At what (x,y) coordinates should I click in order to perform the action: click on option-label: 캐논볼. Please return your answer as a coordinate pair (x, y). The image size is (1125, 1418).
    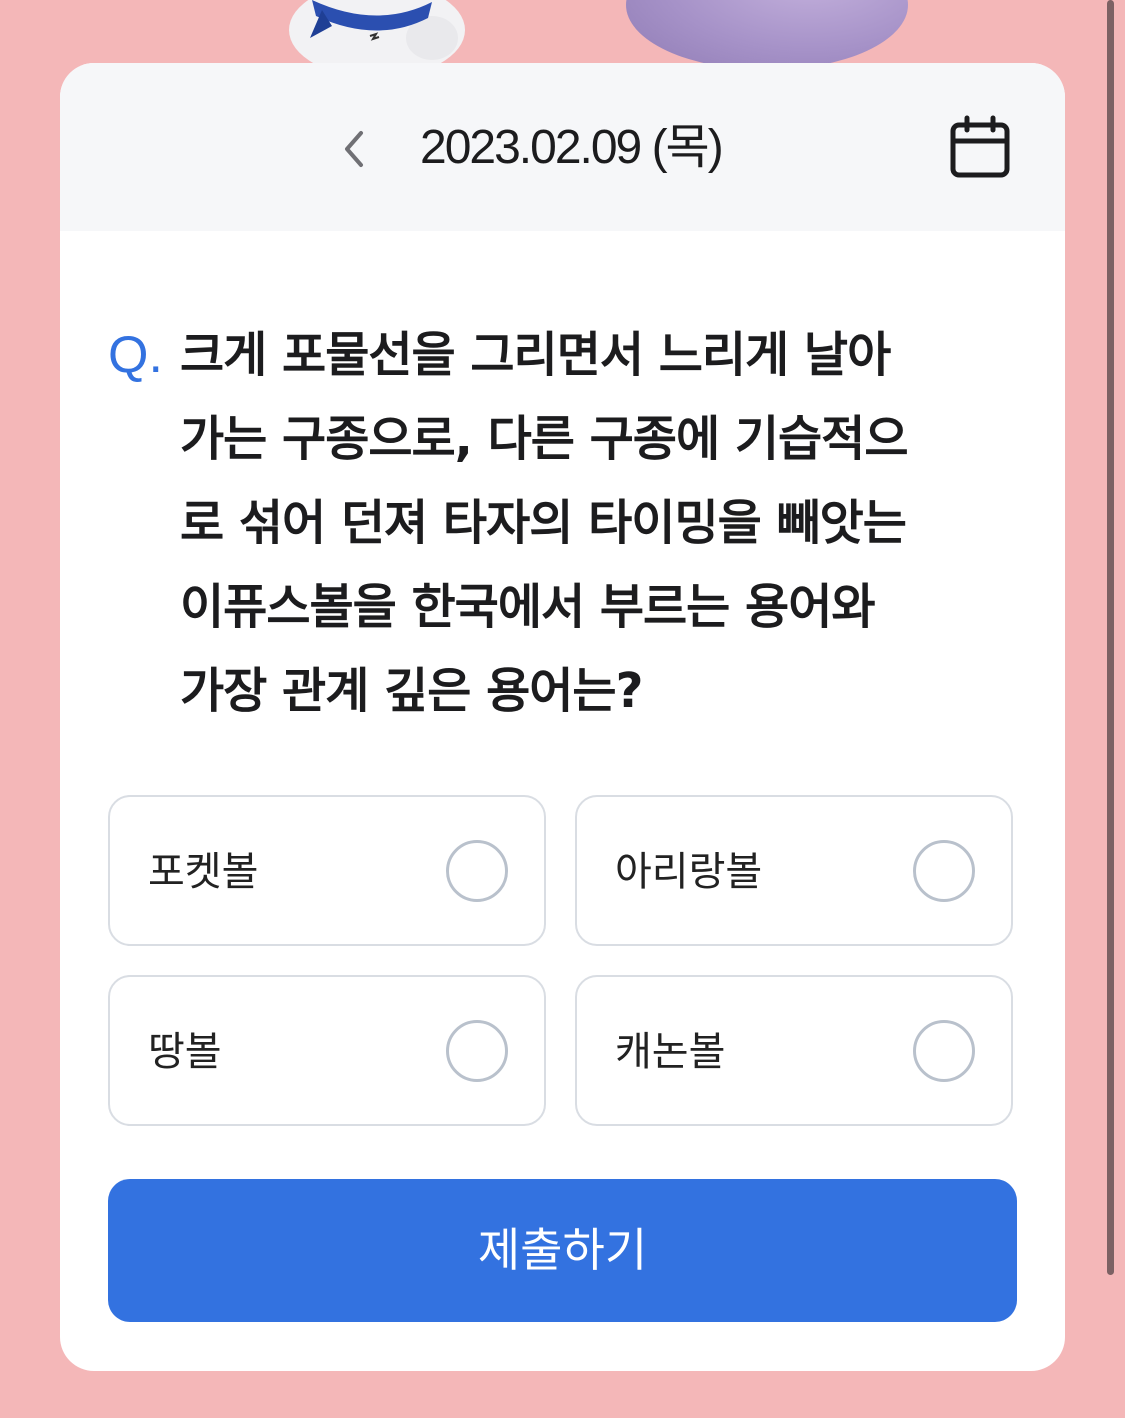
    Looking at the image, I should click on (670, 1052).